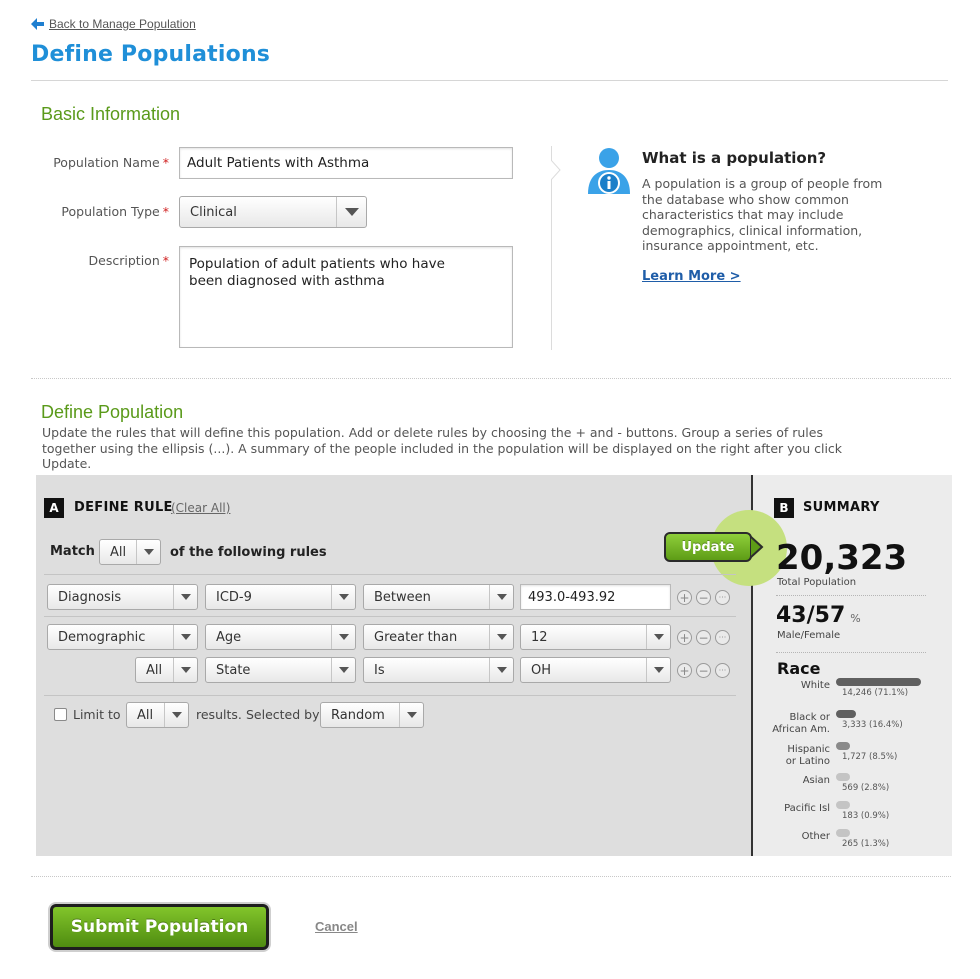  I want to click on limit-label: Limit to, so click(97, 714).